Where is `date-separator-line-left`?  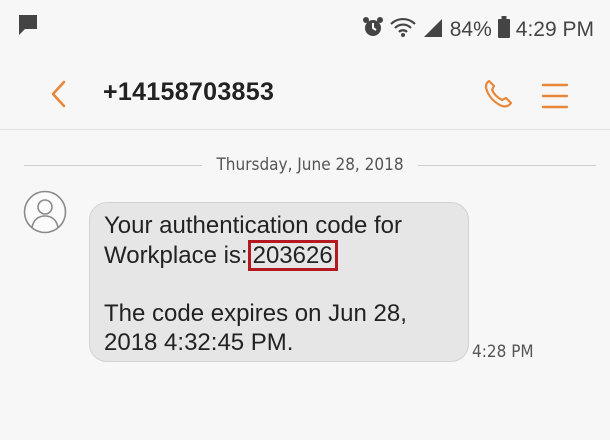 date-separator-line-left is located at coordinates (113, 165).